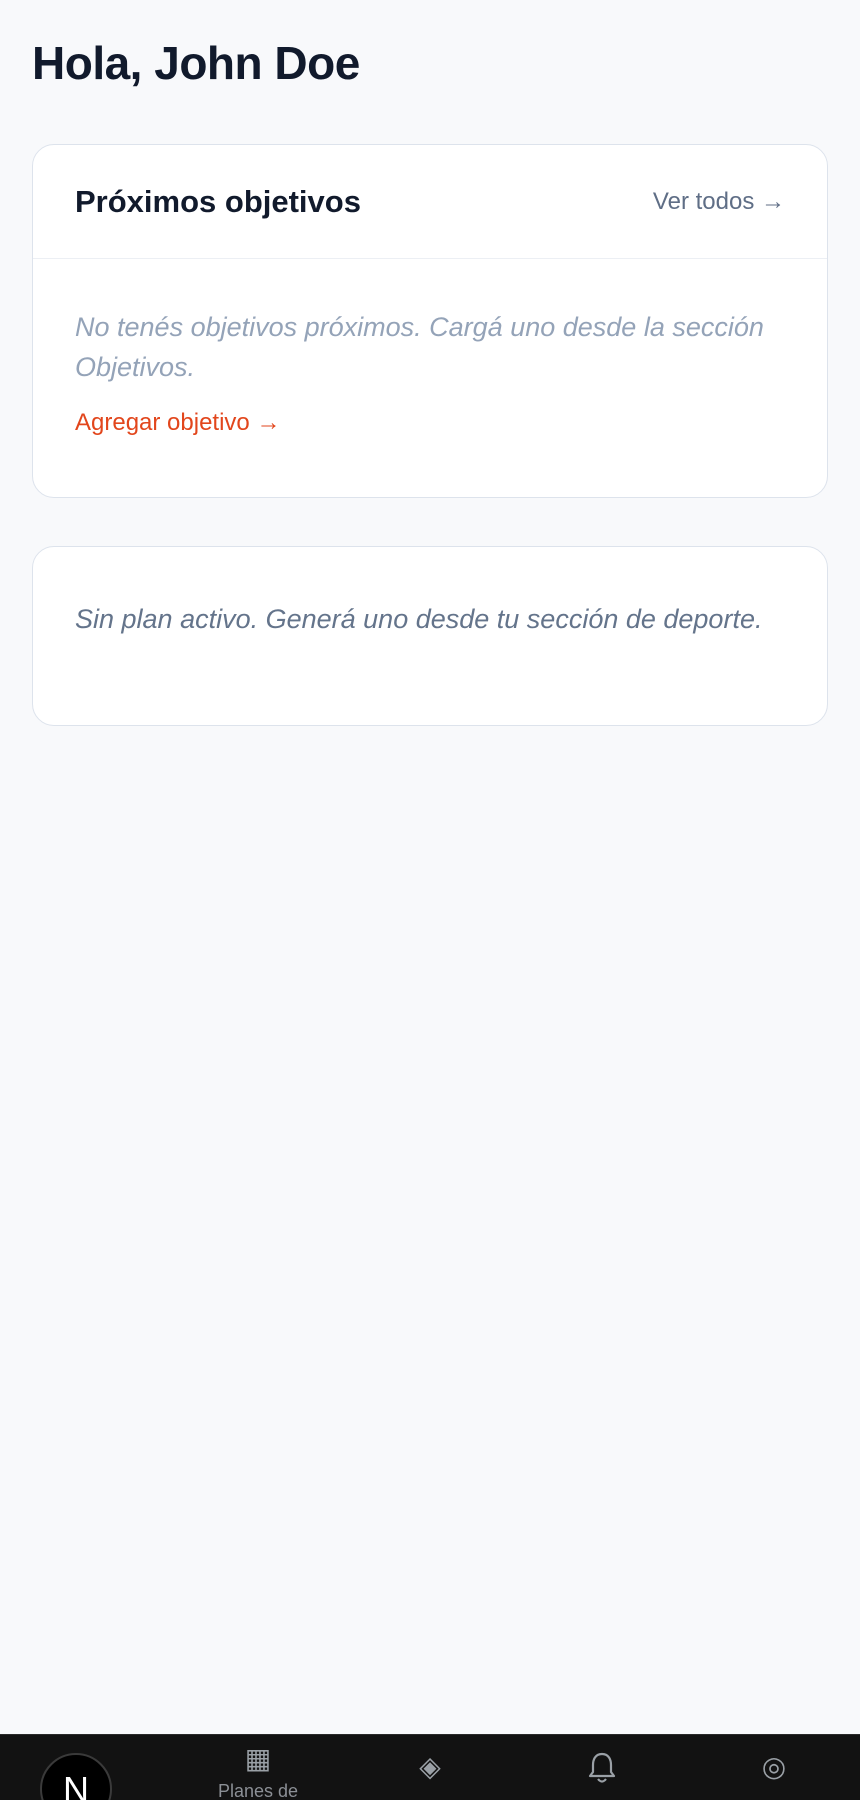  I want to click on diamond-icon: ◈, so click(430, 1766).